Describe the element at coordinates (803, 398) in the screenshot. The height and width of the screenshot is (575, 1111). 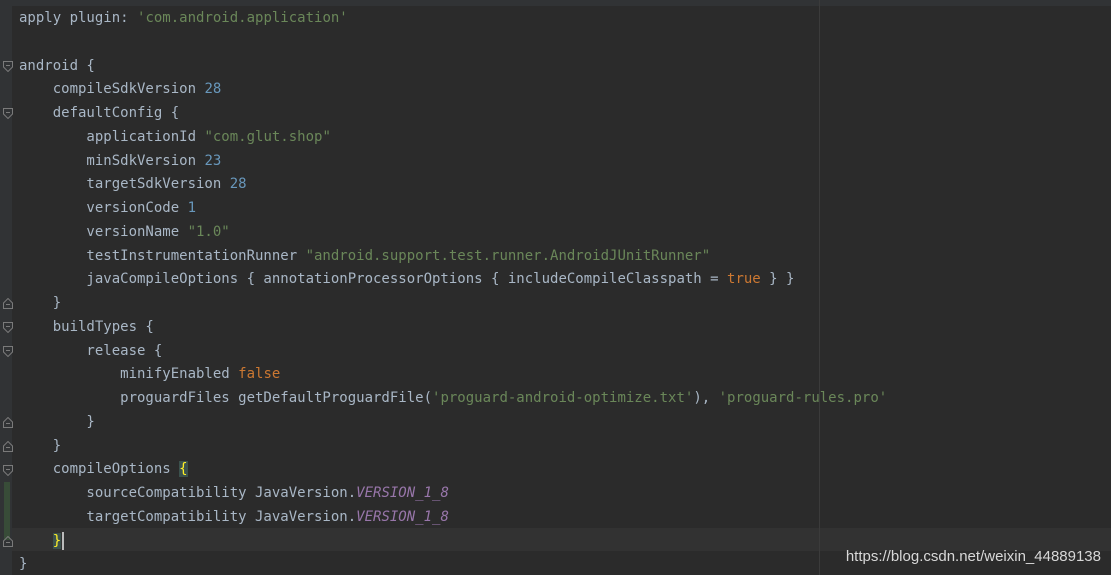
I see `code-token: 'proguard-rules.pro'` at that location.